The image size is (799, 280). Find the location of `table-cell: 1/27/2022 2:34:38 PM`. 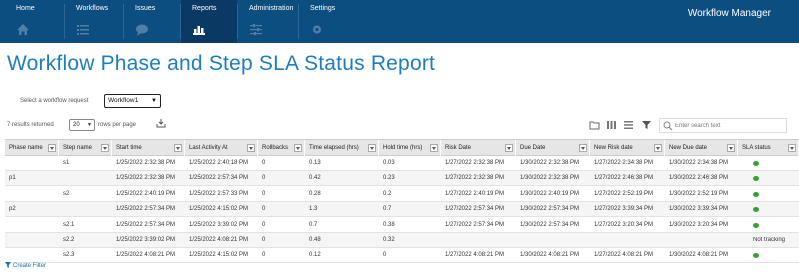

table-cell: 1/27/2022 2:34:38 PM is located at coordinates (624, 163).